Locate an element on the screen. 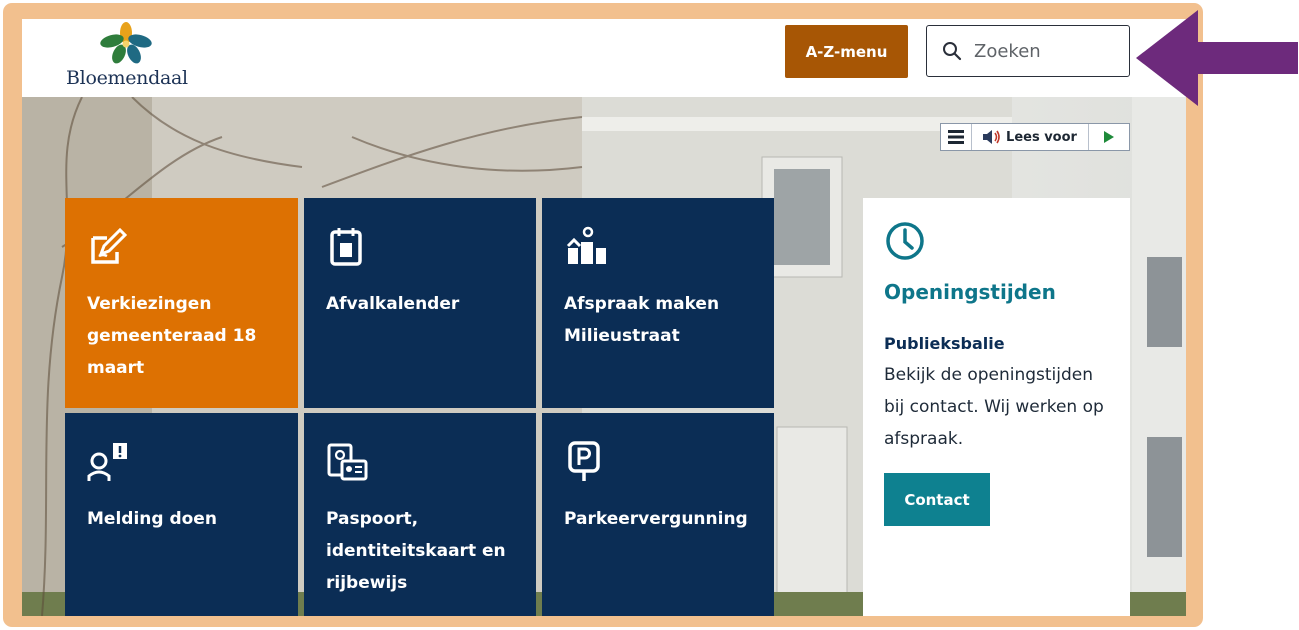 The height and width of the screenshot is (630, 1299). tile-parkeervergunning: Parkeervergunning is located at coordinates (658, 514).